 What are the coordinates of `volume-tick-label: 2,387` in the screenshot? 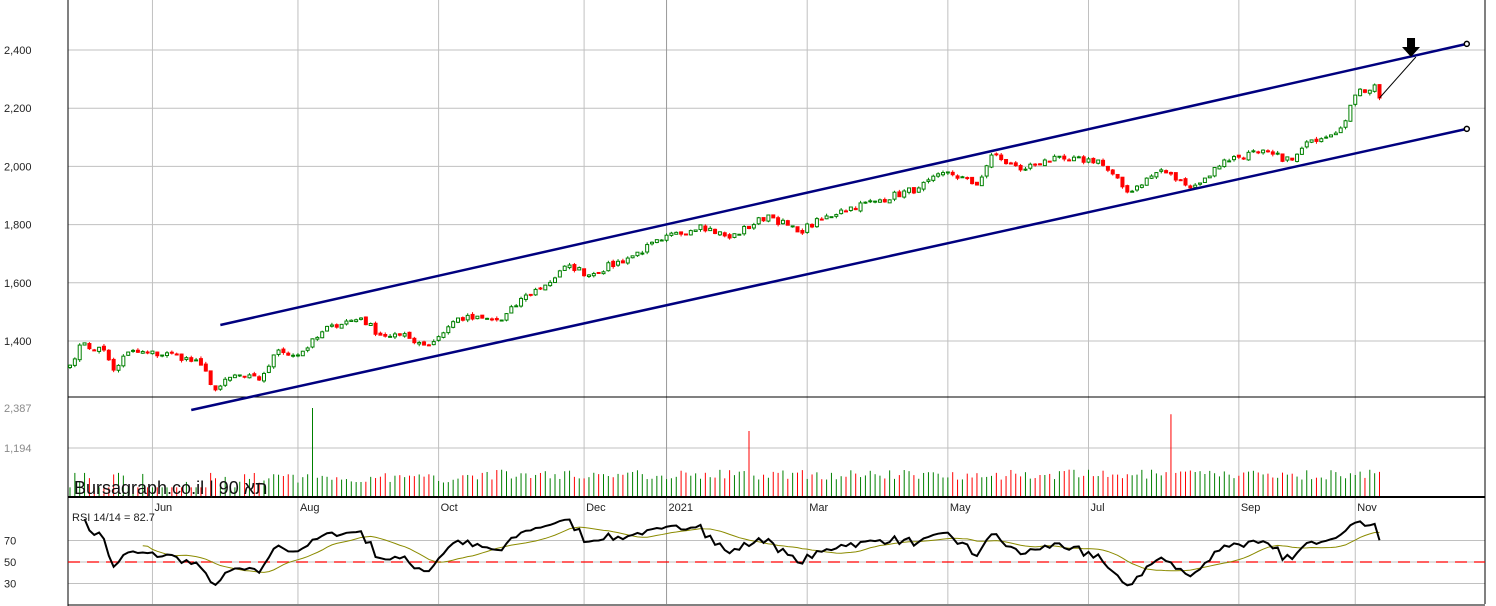 It's located at (18, 409).